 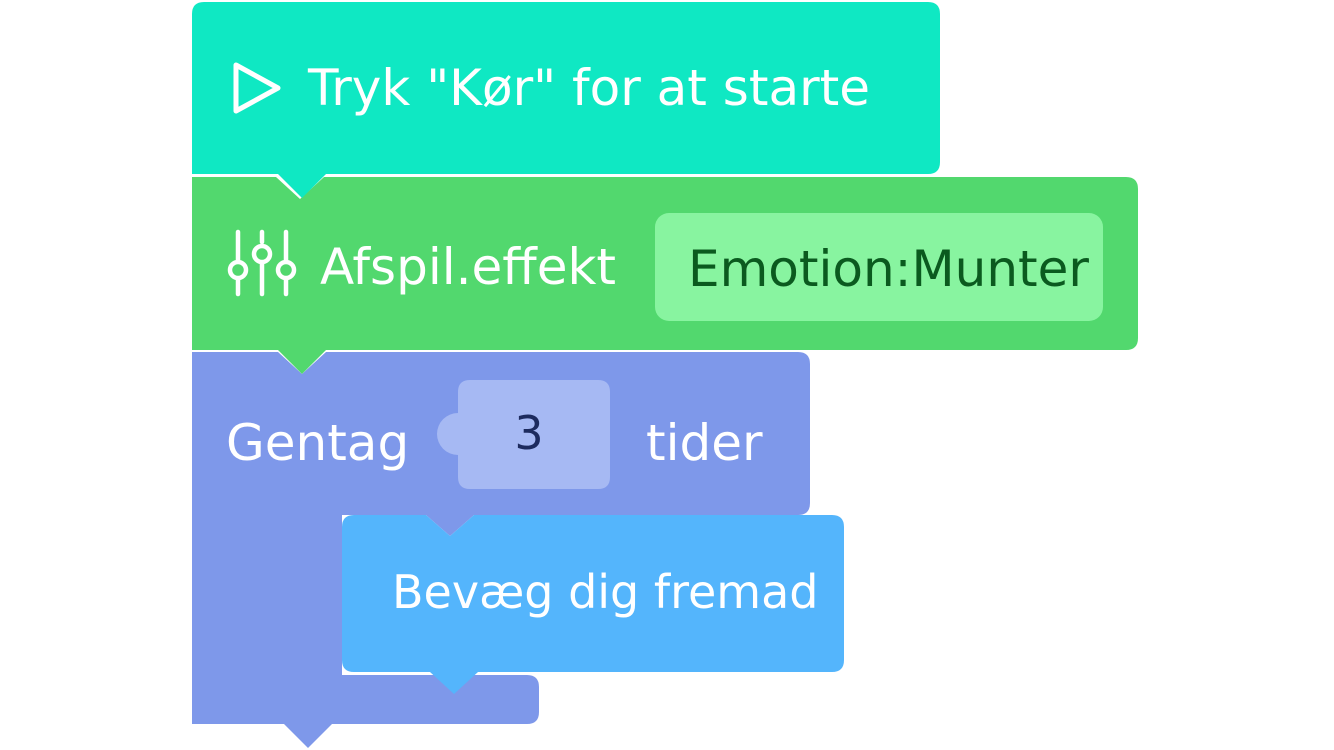 I want to click on play-icon, so click(x=257, y=88).